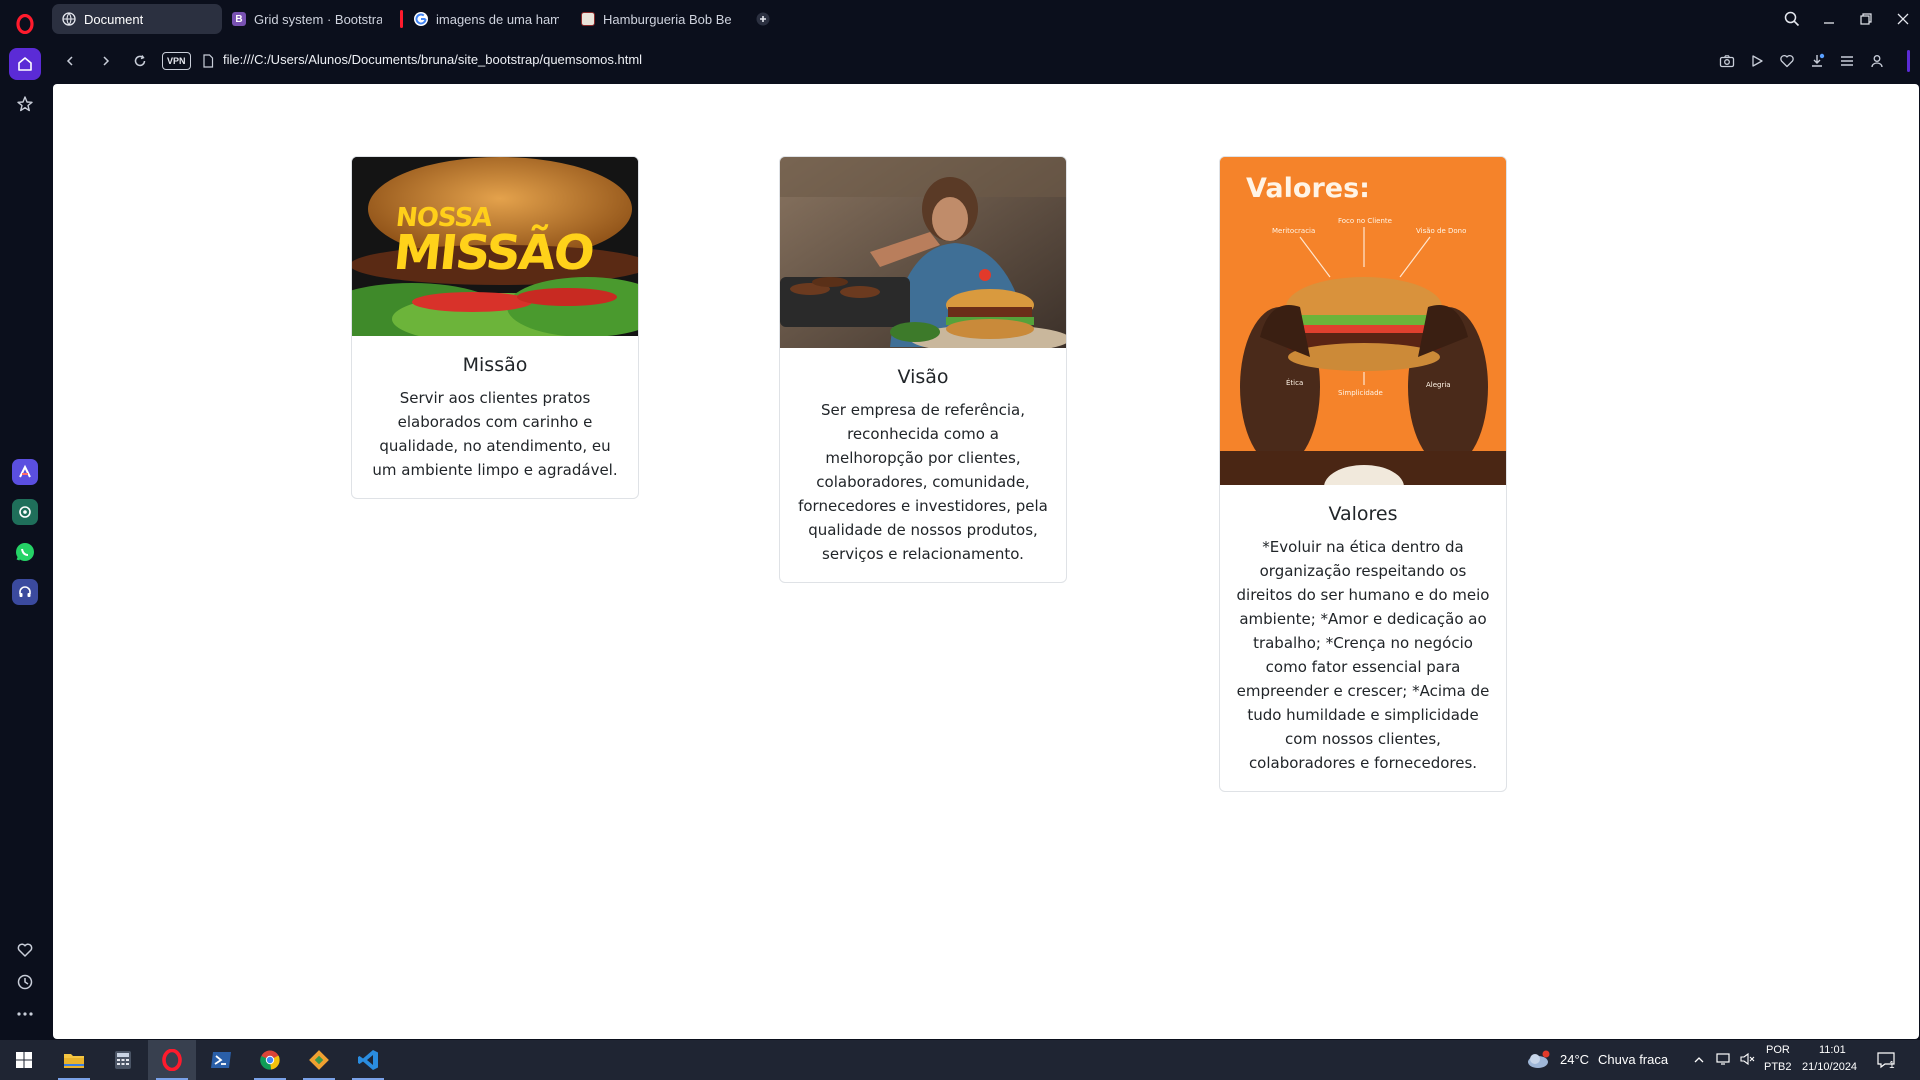 Image resolution: width=1920 pixels, height=1080 pixels. I want to click on history-clock-icon, so click(25, 982).